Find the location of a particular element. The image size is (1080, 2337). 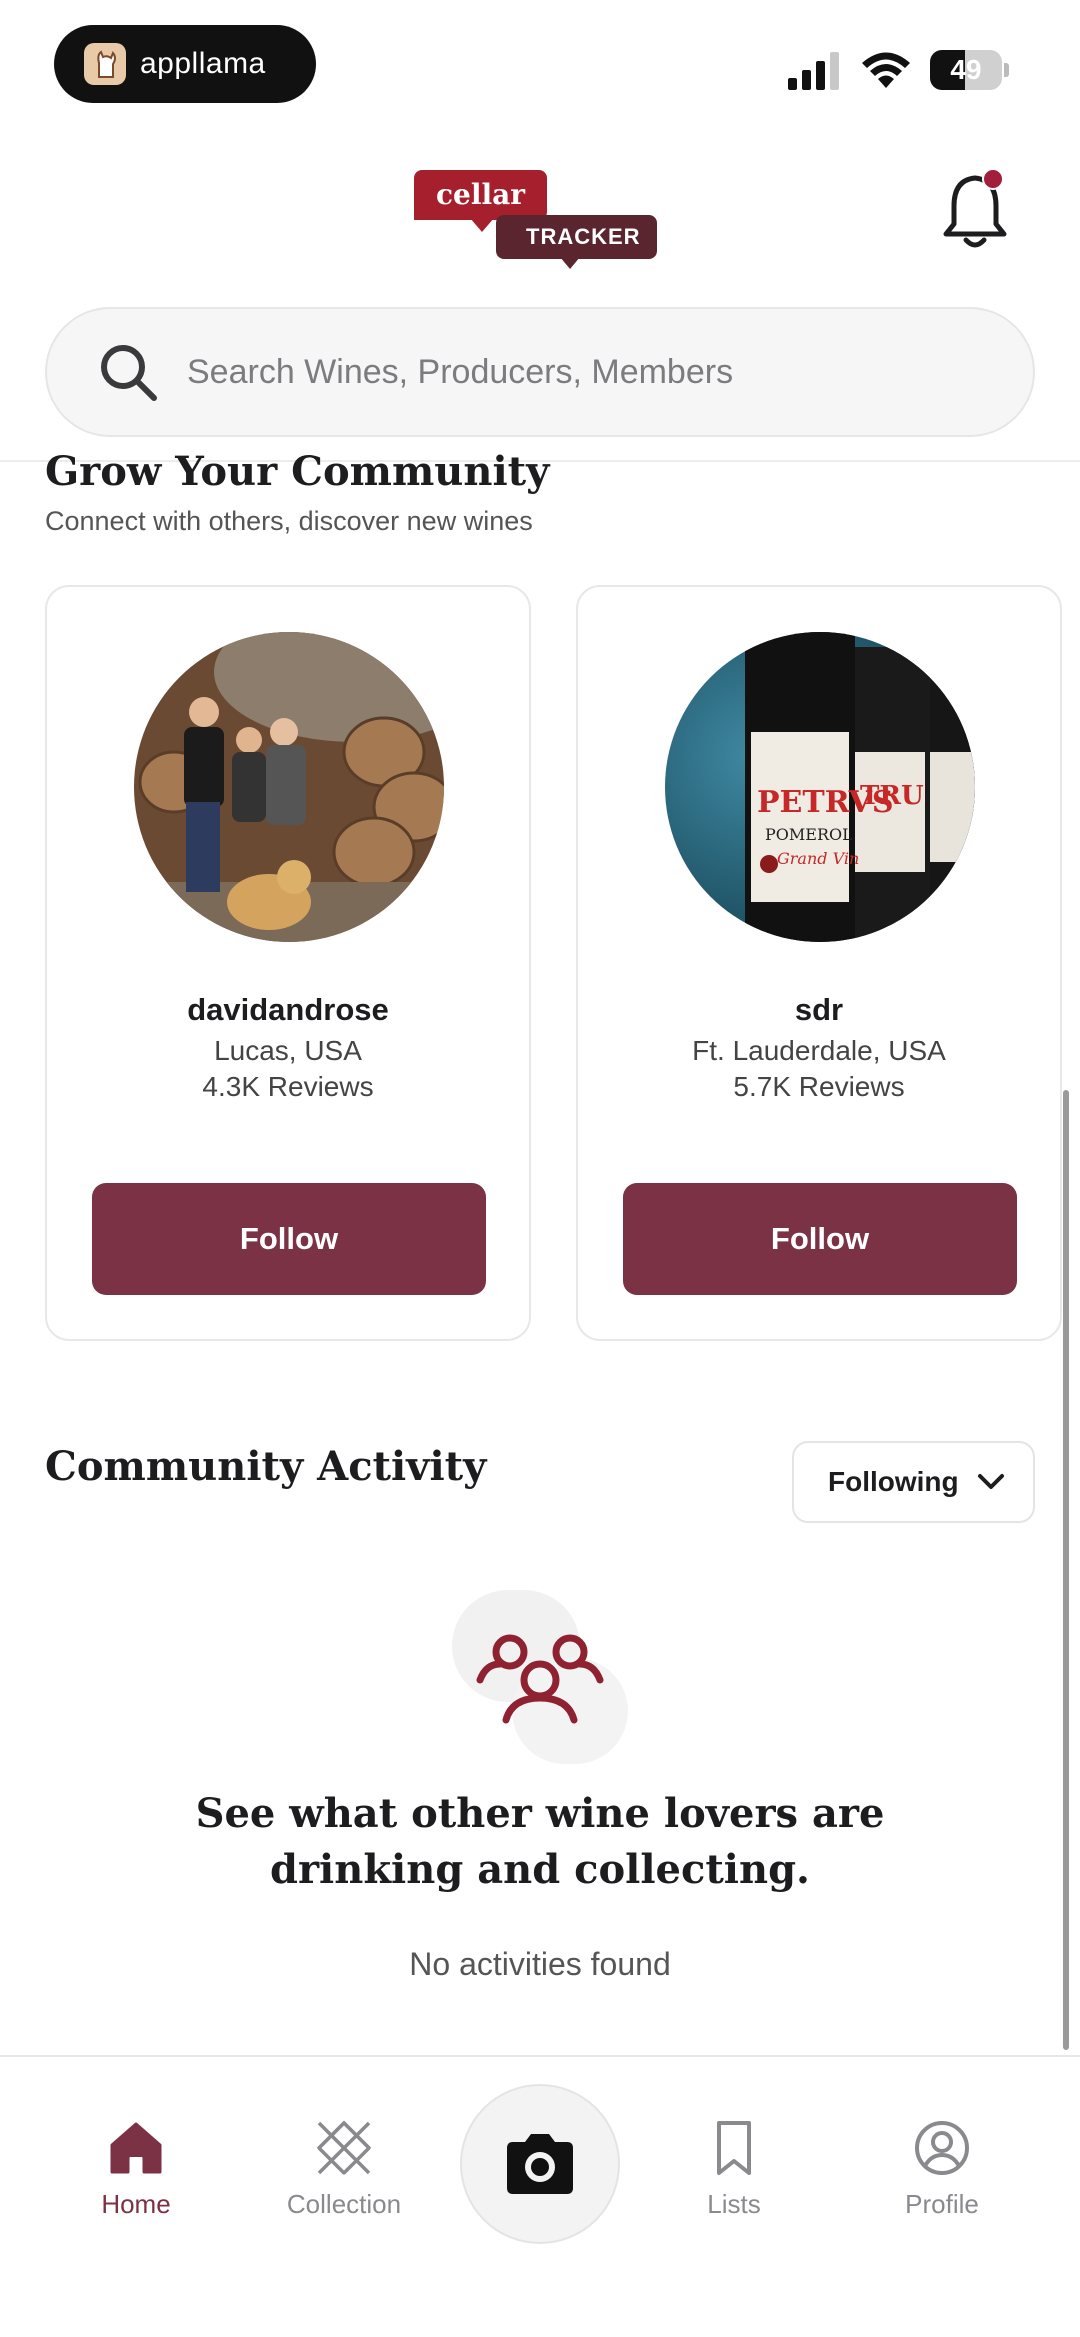

cellular-signal-icon is located at coordinates (813, 71).